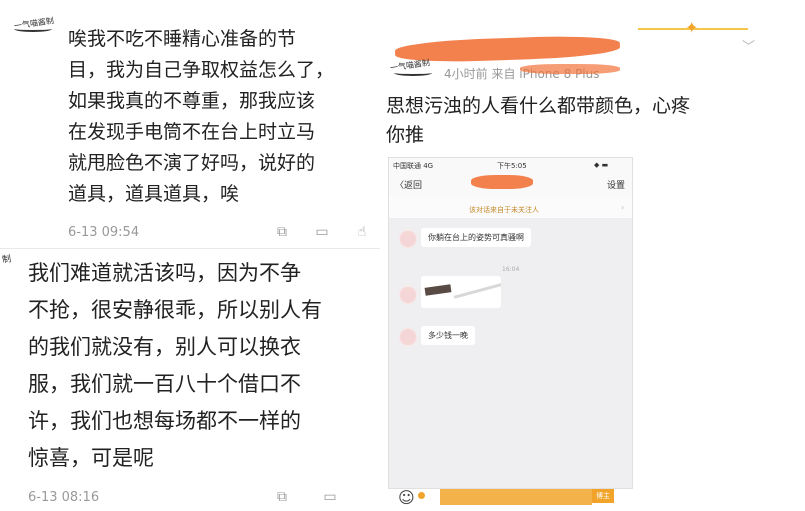 Image resolution: width=805 pixels, height=511 pixels. What do you see at coordinates (192, 163) in the screenshot?
I see `comment-1-line: 就甩脸色不演了好吗，说好的` at bounding box center [192, 163].